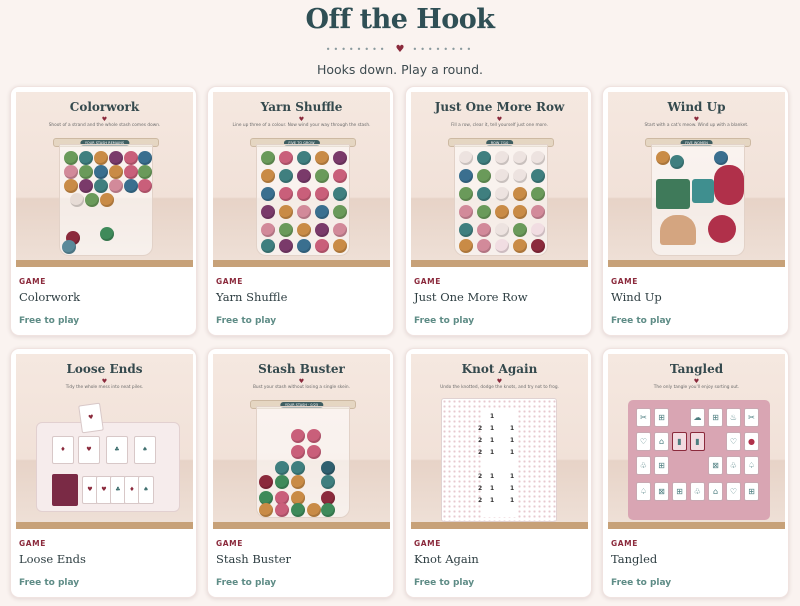  I want to click on knot-board: 1 211 211 211 211 211 211, so click(499, 460).